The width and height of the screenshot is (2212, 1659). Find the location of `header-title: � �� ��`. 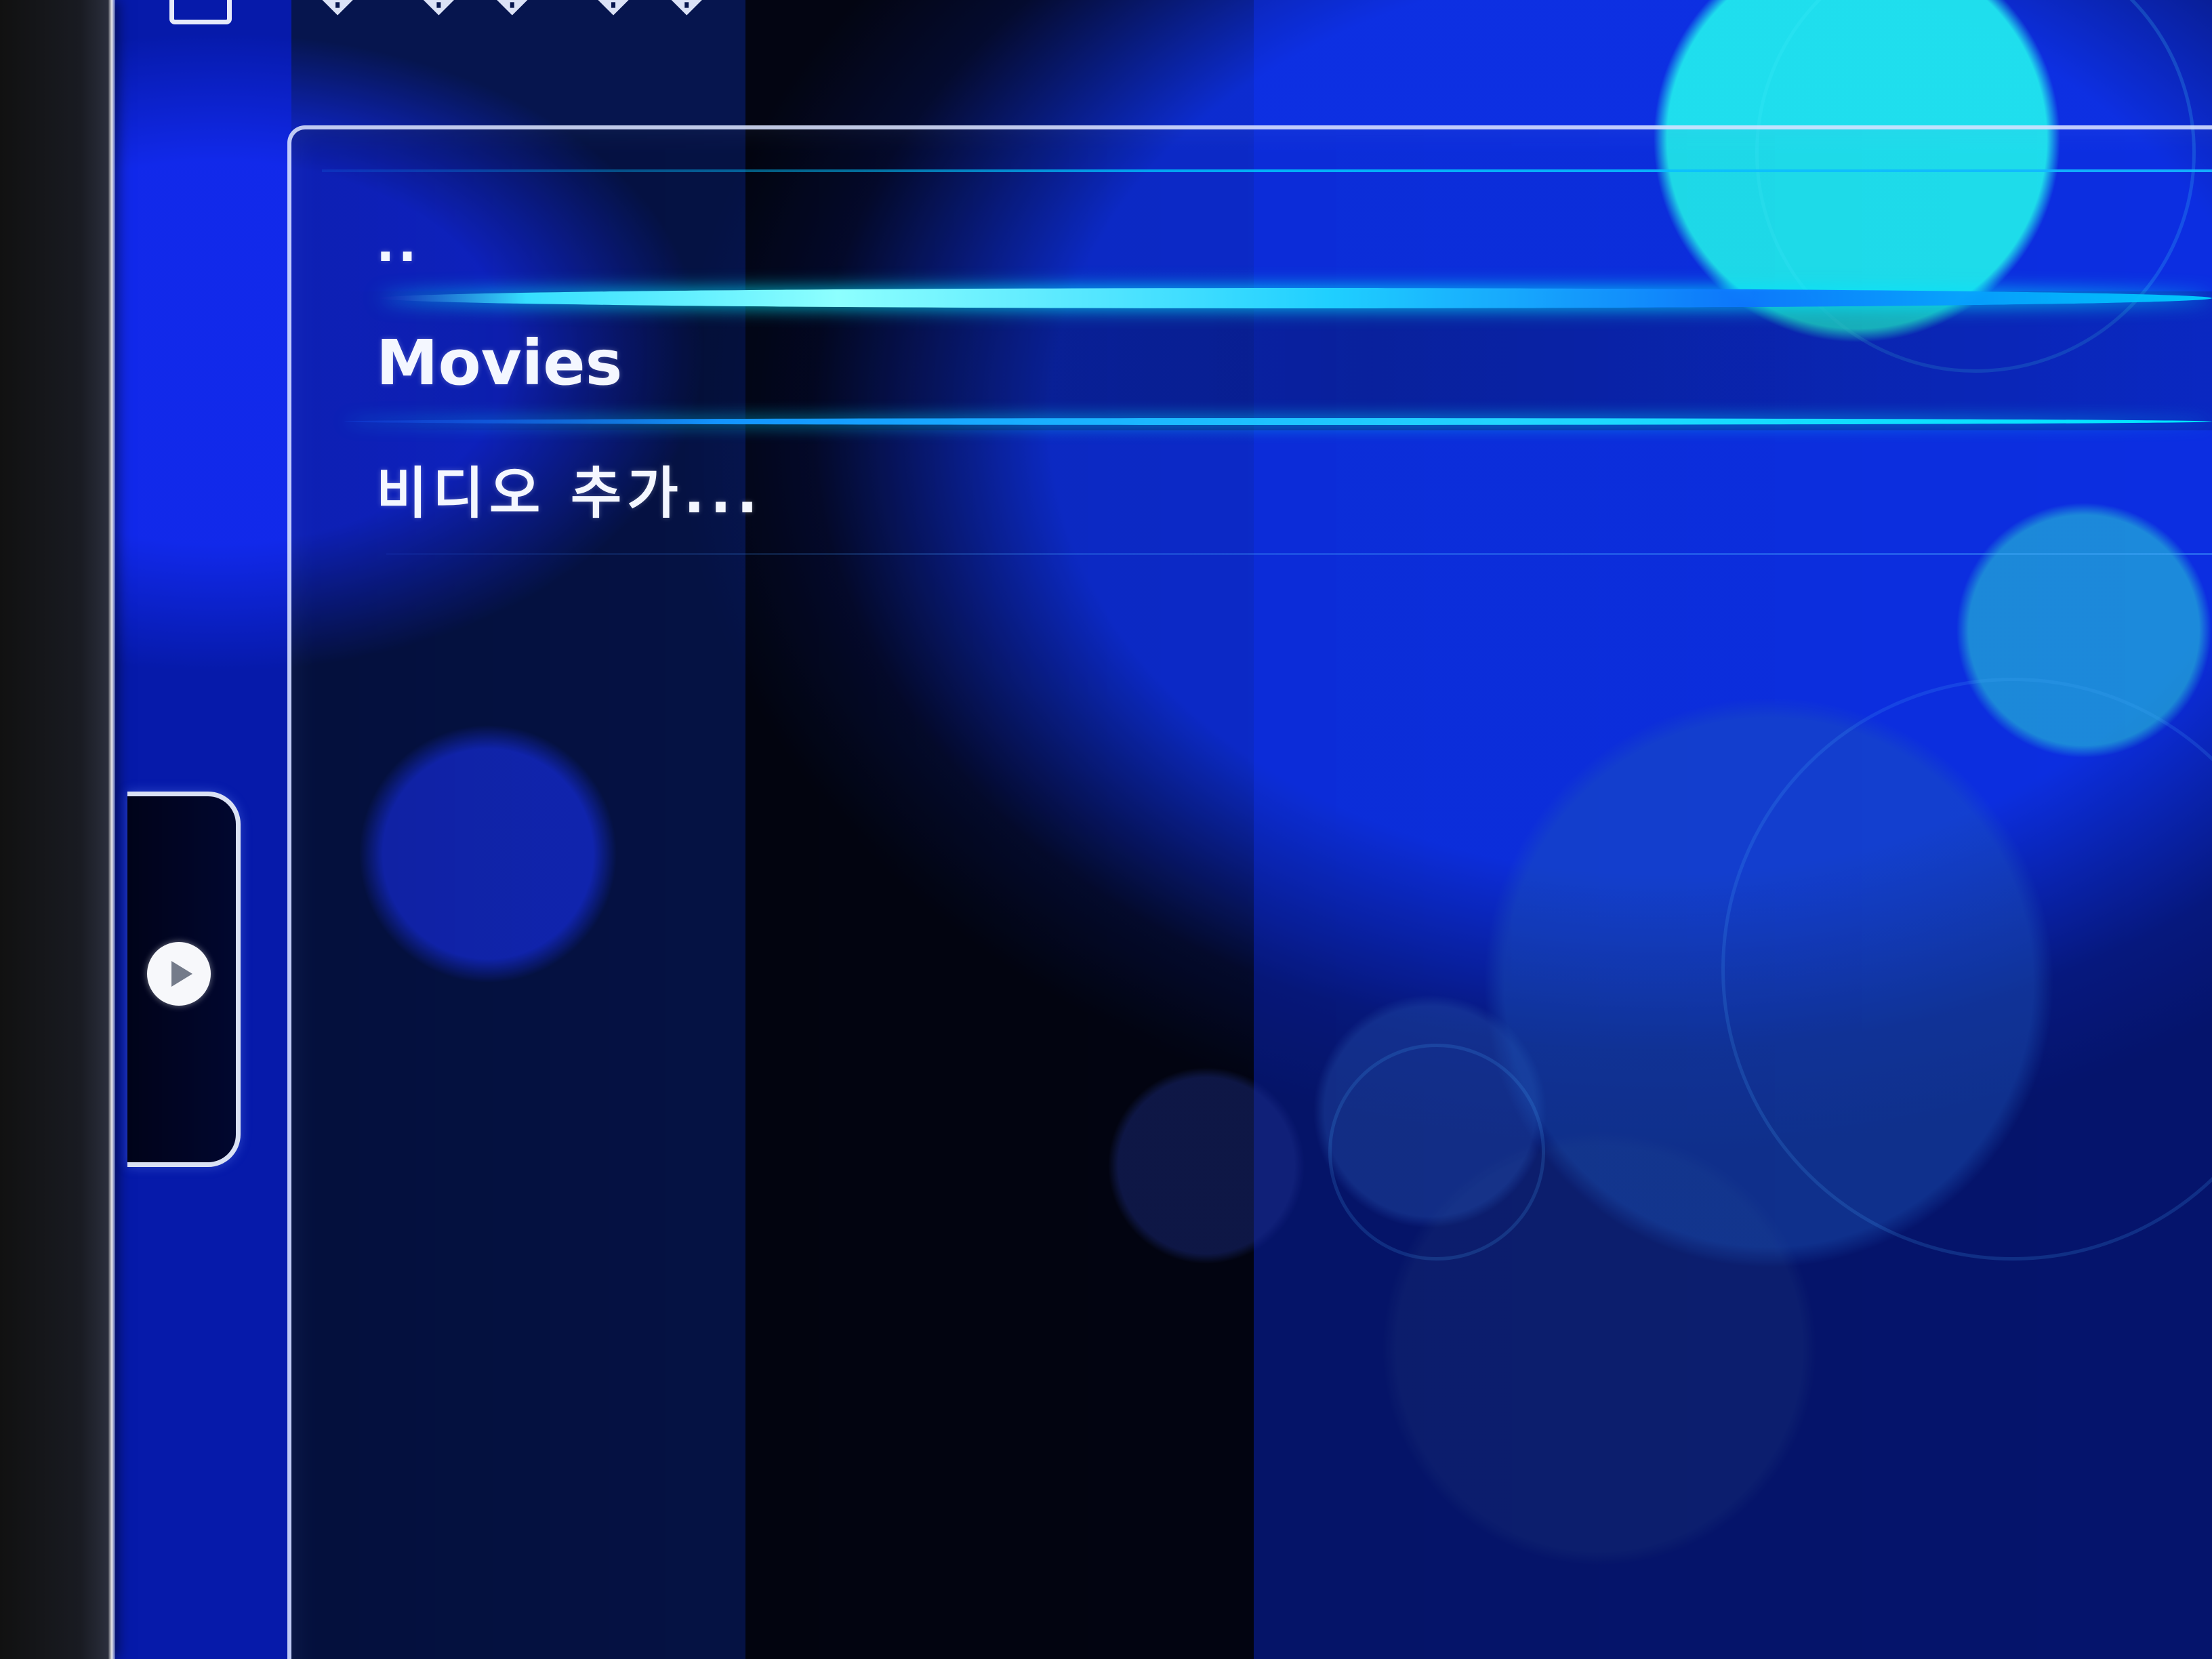

header-title: � �� �� is located at coordinates (517, 12).